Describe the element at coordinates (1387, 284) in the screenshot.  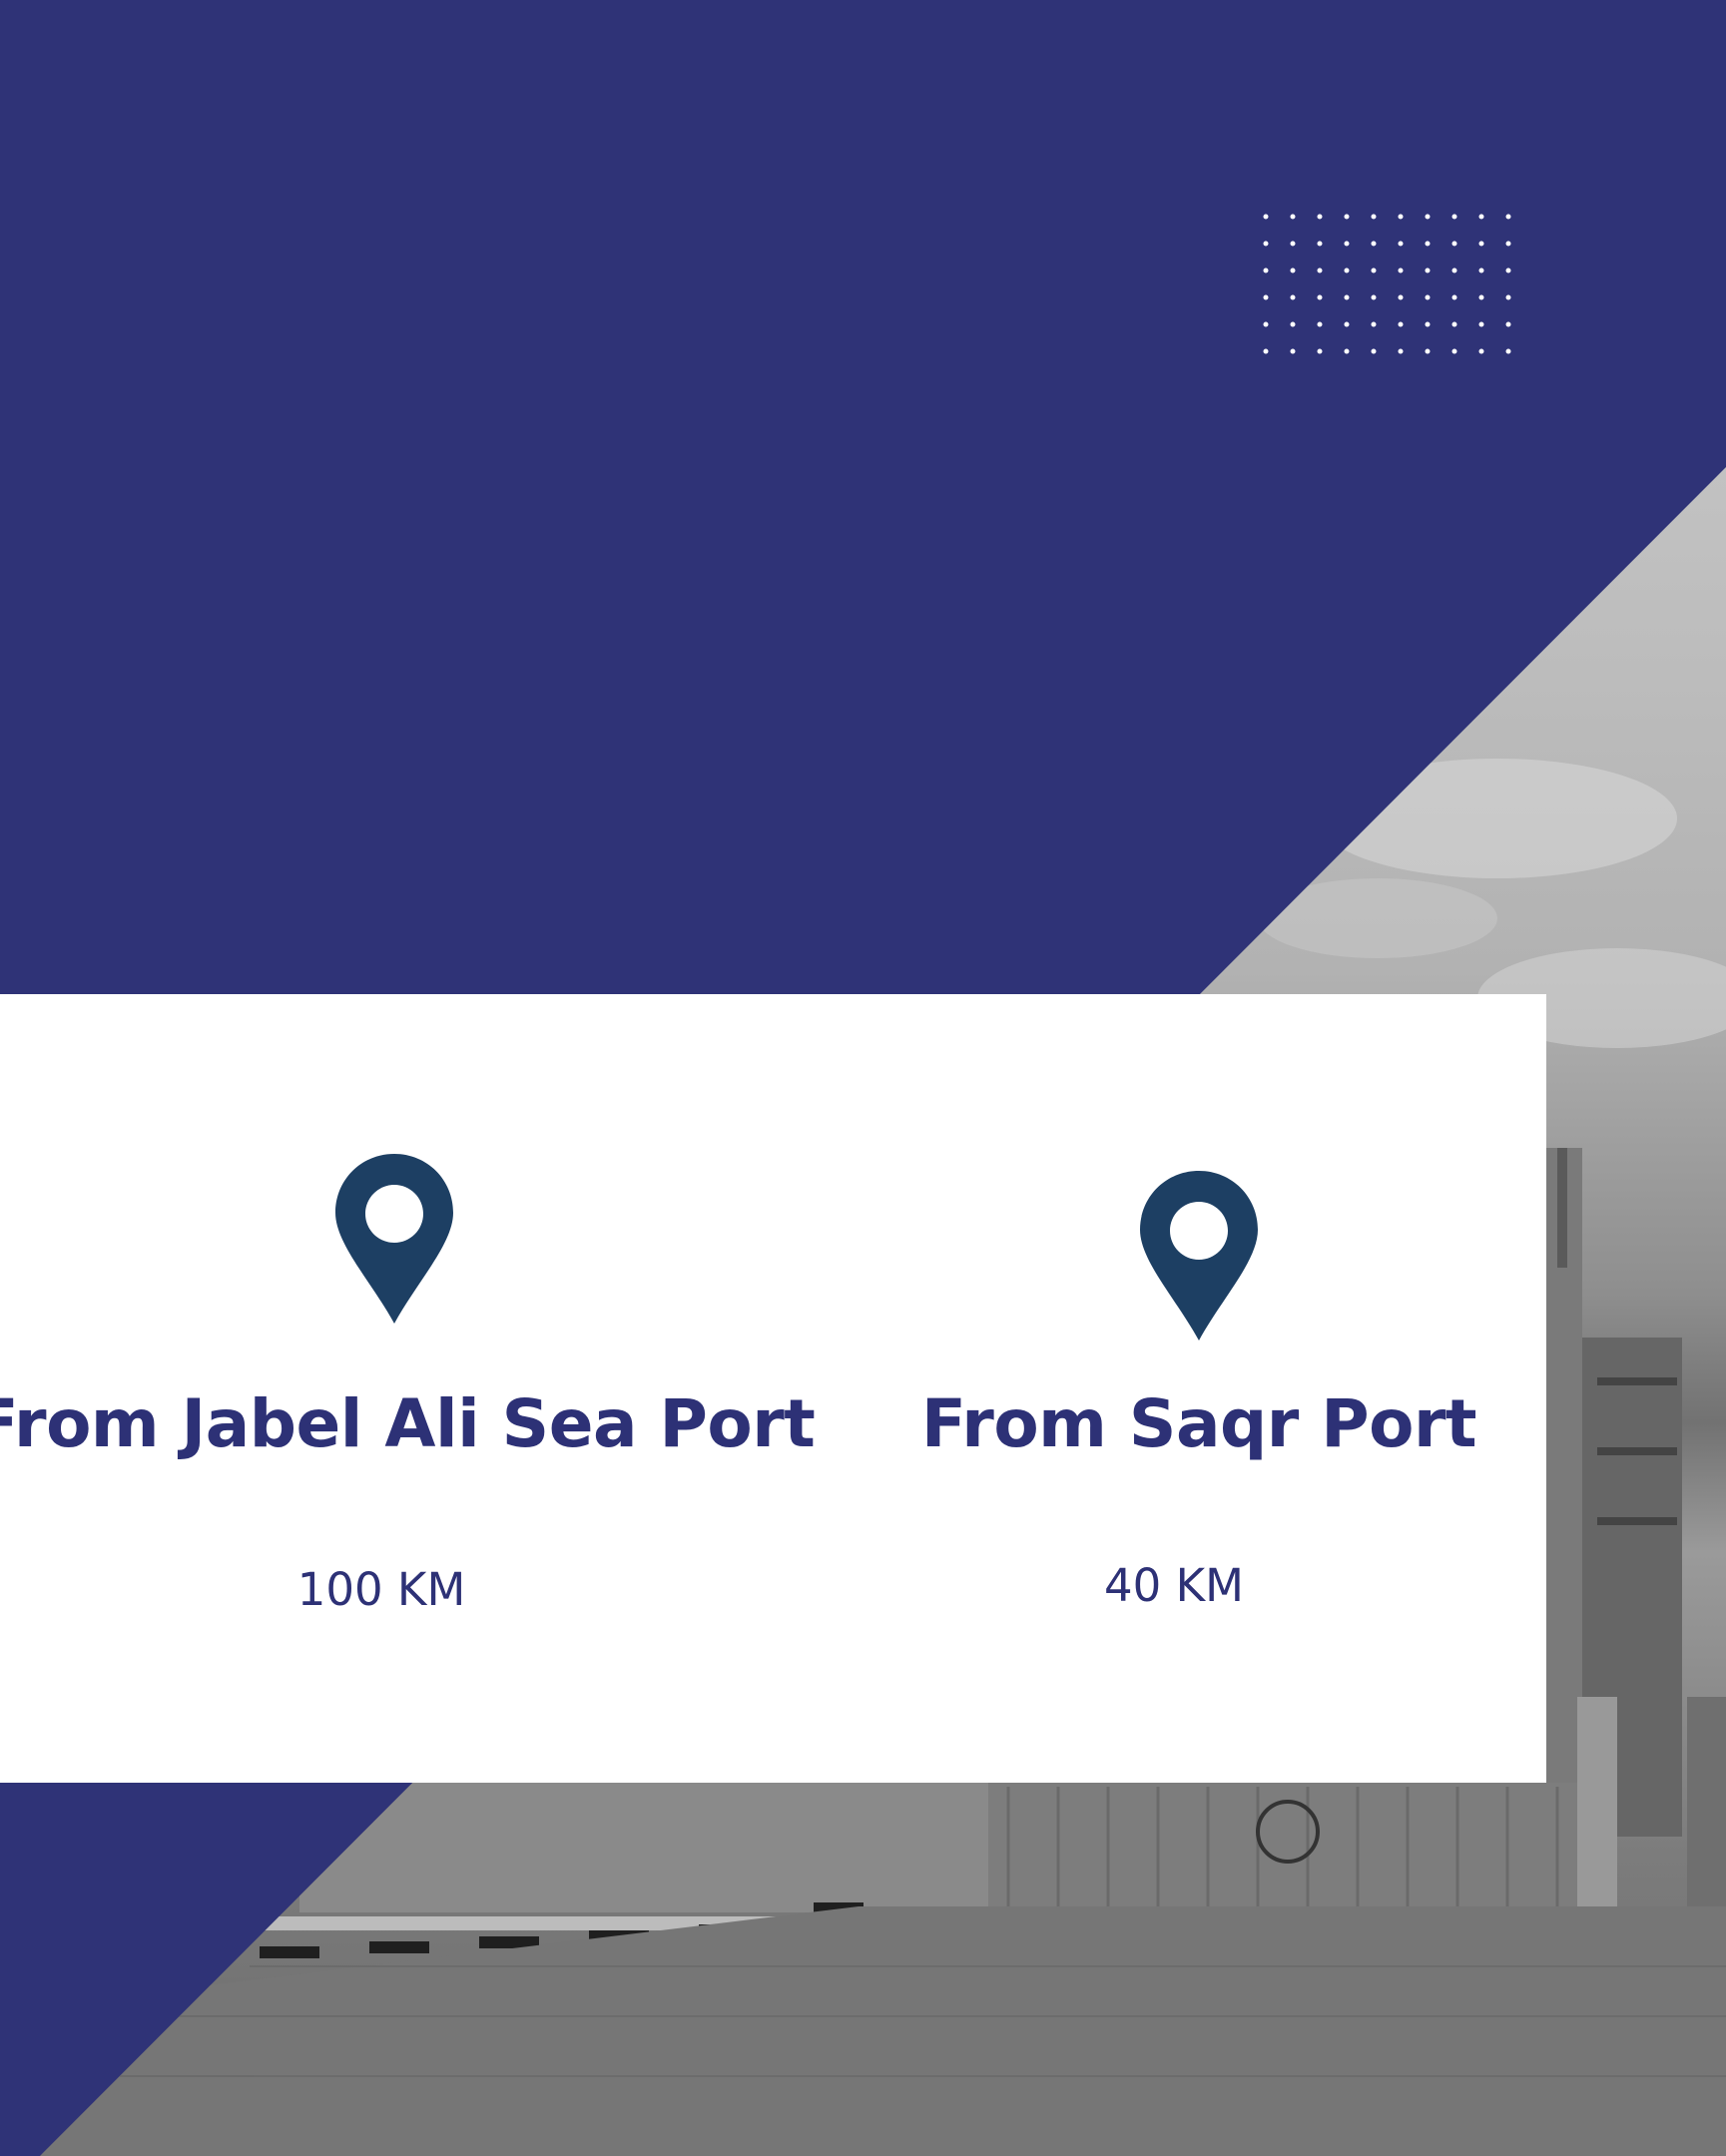
I see `dot-grid-decoration` at that location.